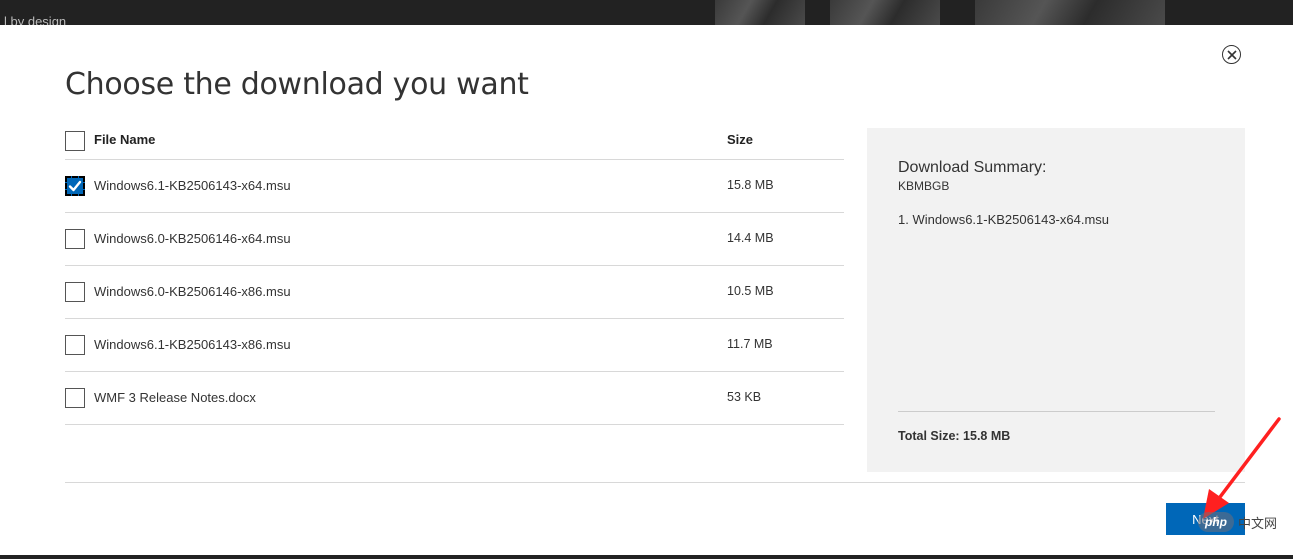 The image size is (1293, 559). Describe the element at coordinates (192, 291) in the screenshot. I see `file-name: Windows6.0-KB2506146-x86.msu` at that location.